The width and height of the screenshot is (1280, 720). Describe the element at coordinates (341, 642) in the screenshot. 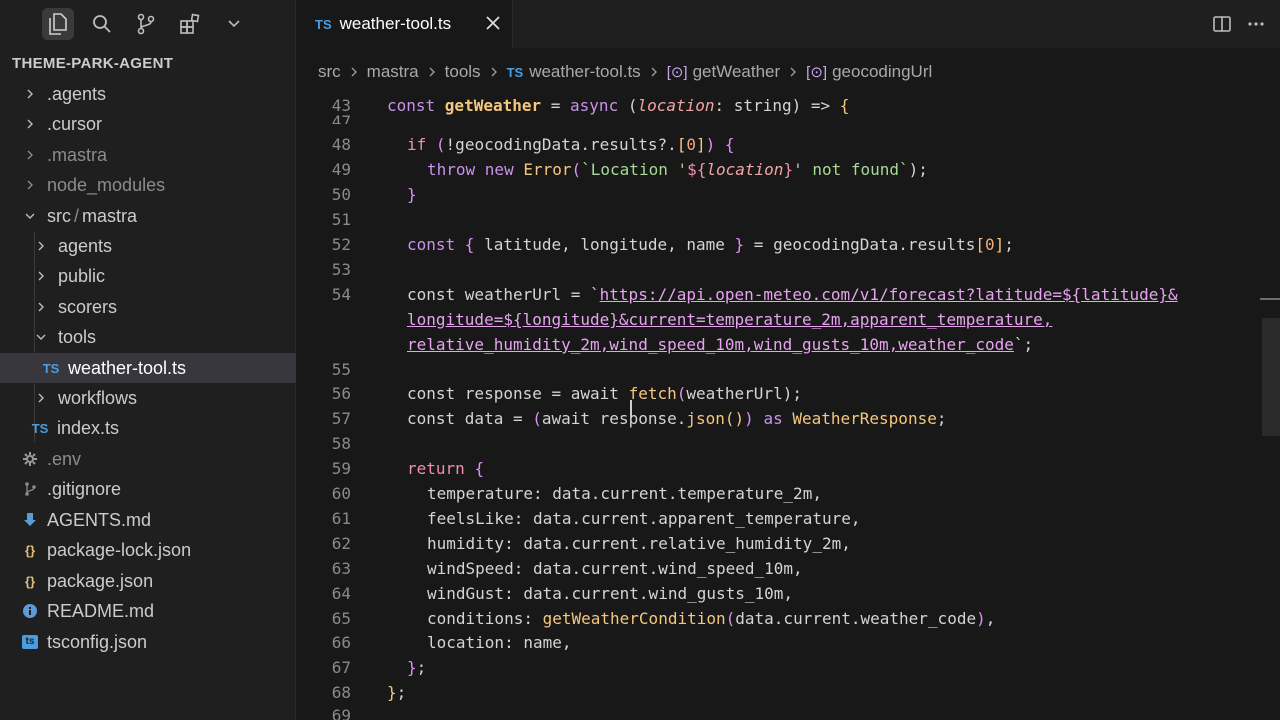

I see `line-number: 66` at that location.